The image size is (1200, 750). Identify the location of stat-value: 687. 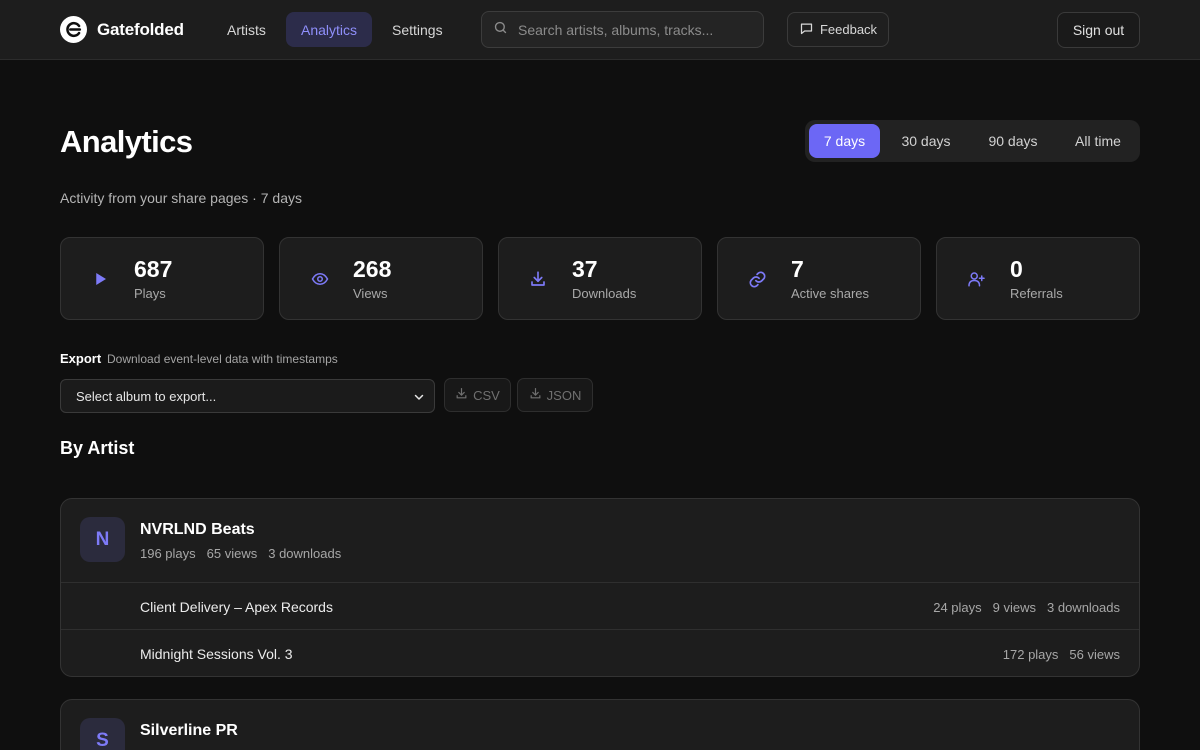
(153, 269).